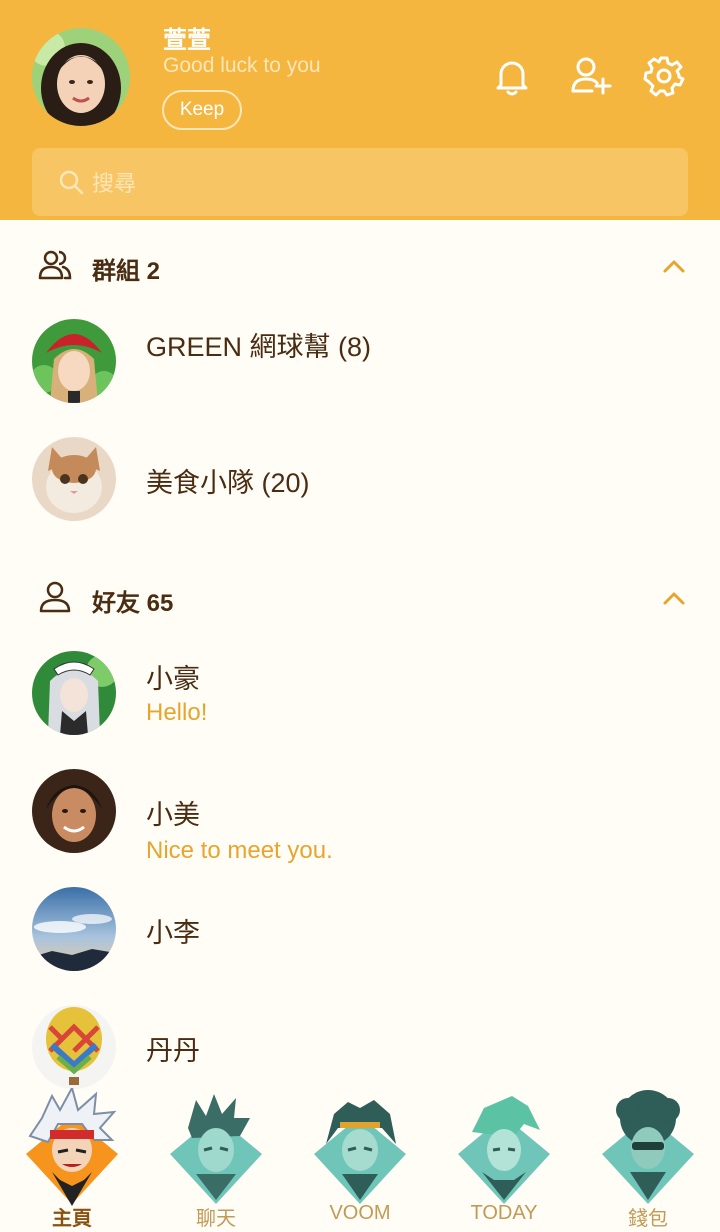 This screenshot has height=1232, width=720. What do you see at coordinates (173, 1051) in the screenshot?
I see `friend-name: 丹丹` at bounding box center [173, 1051].